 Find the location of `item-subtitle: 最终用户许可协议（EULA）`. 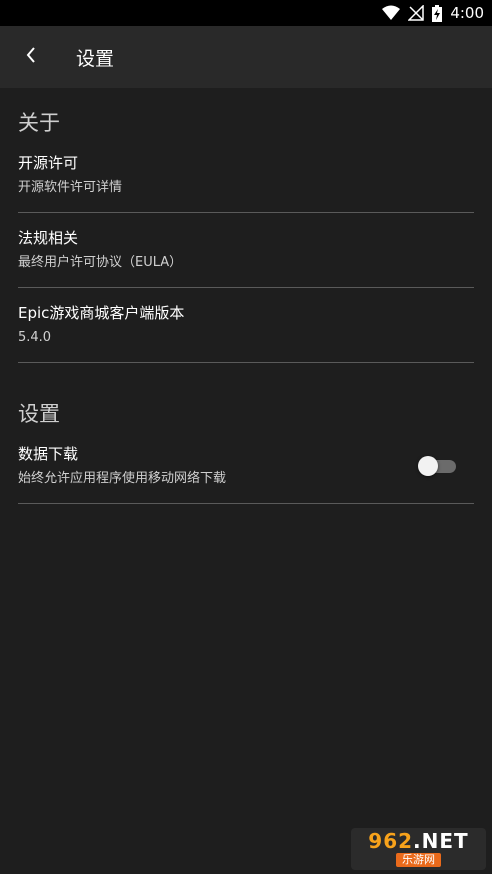

item-subtitle: 最终用户许可协议（EULA） is located at coordinates (100, 262).